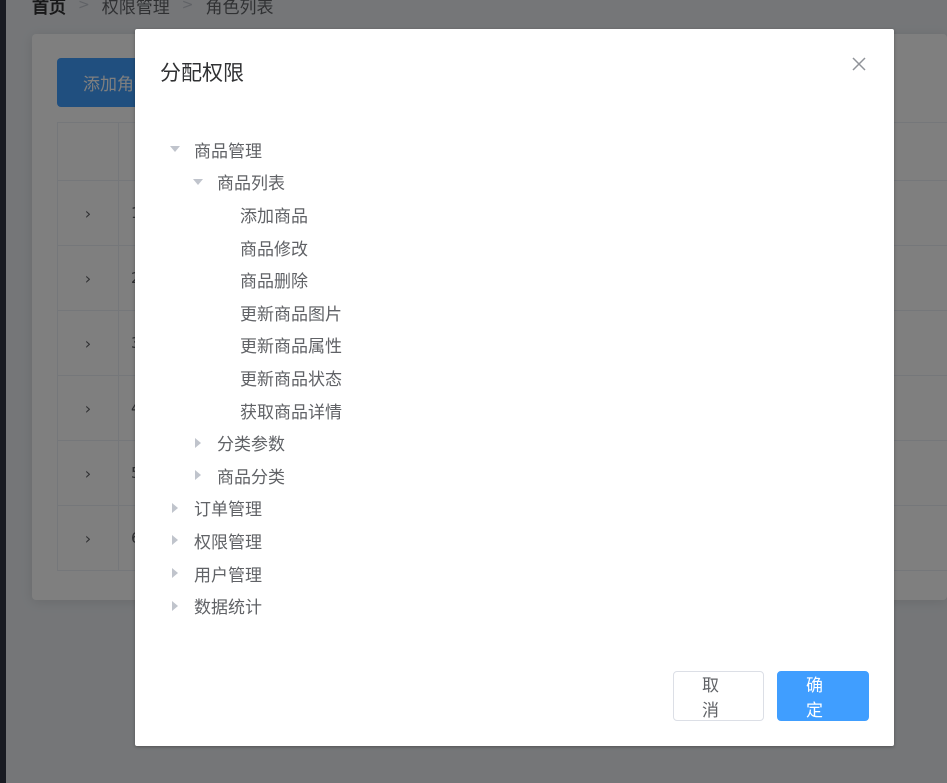  I want to click on tree-node: 分类参数, so click(510, 442).